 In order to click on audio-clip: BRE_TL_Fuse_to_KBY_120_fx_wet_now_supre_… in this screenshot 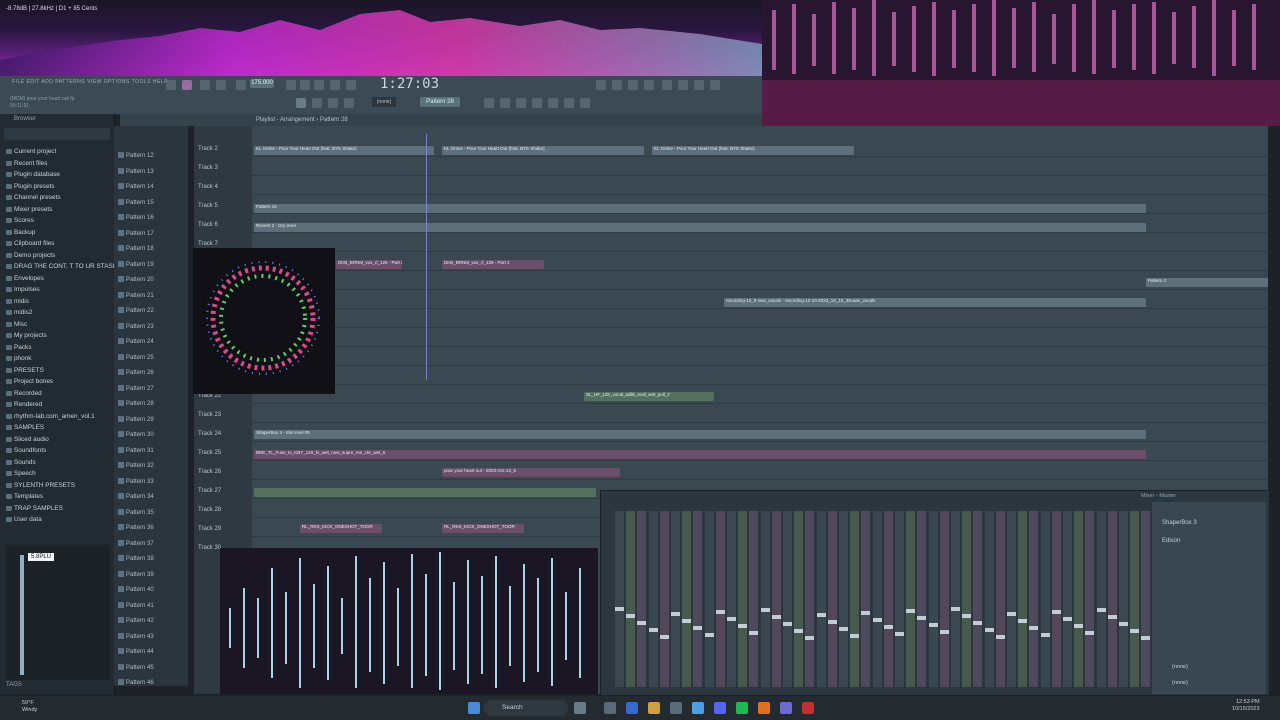, I will do `click(700, 454)`.